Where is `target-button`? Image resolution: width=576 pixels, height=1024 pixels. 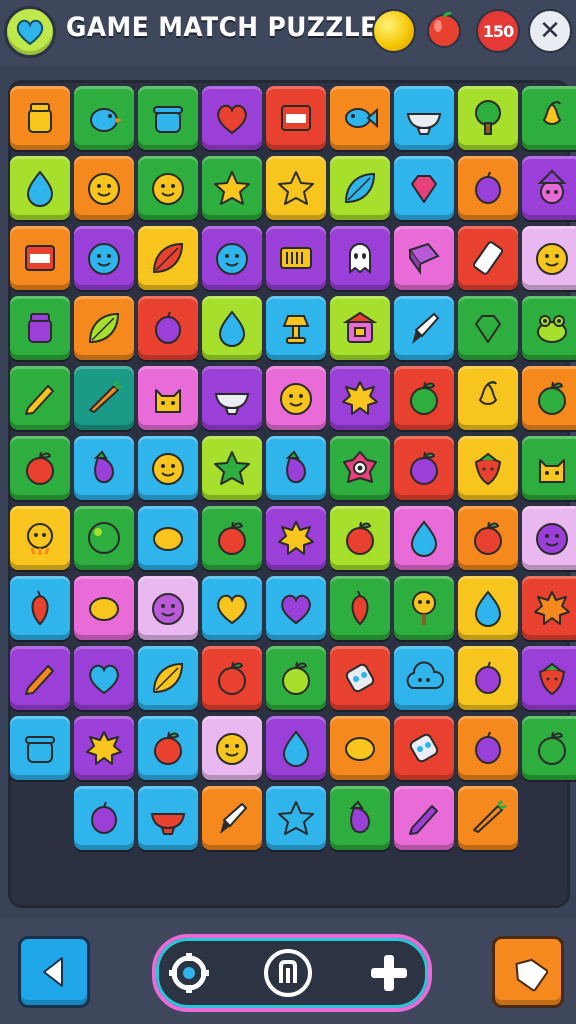
target-button is located at coordinates (189, 973).